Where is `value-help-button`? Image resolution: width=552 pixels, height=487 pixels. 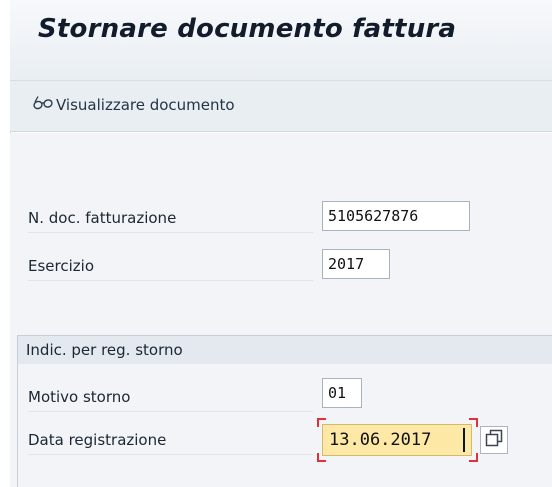 value-help-button is located at coordinates (494, 440).